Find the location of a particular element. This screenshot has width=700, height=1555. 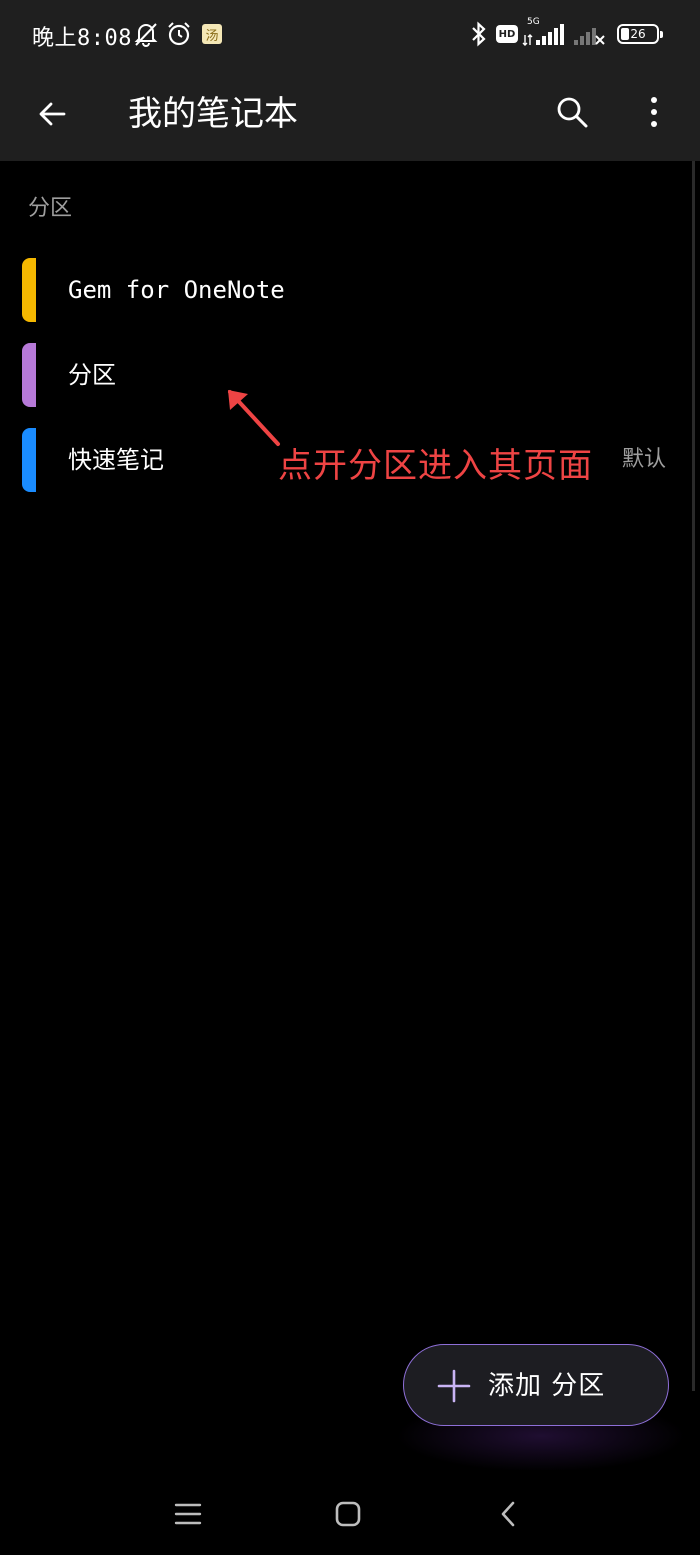

page-title: 我的笔记本 is located at coordinates (213, 114).